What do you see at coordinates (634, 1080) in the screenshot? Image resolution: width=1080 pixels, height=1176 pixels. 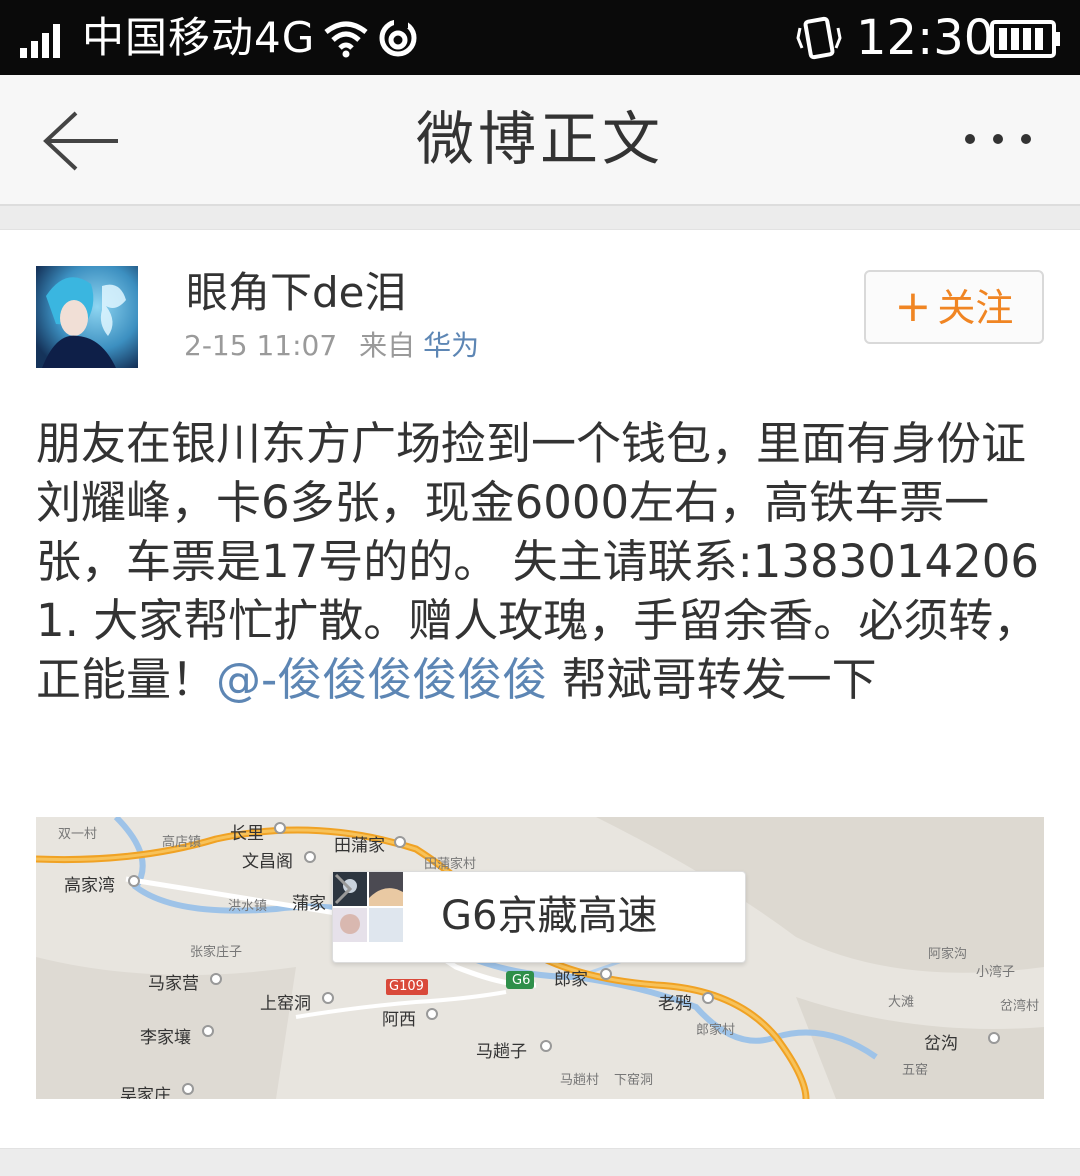 I see `map-label: 下窑洞` at bounding box center [634, 1080].